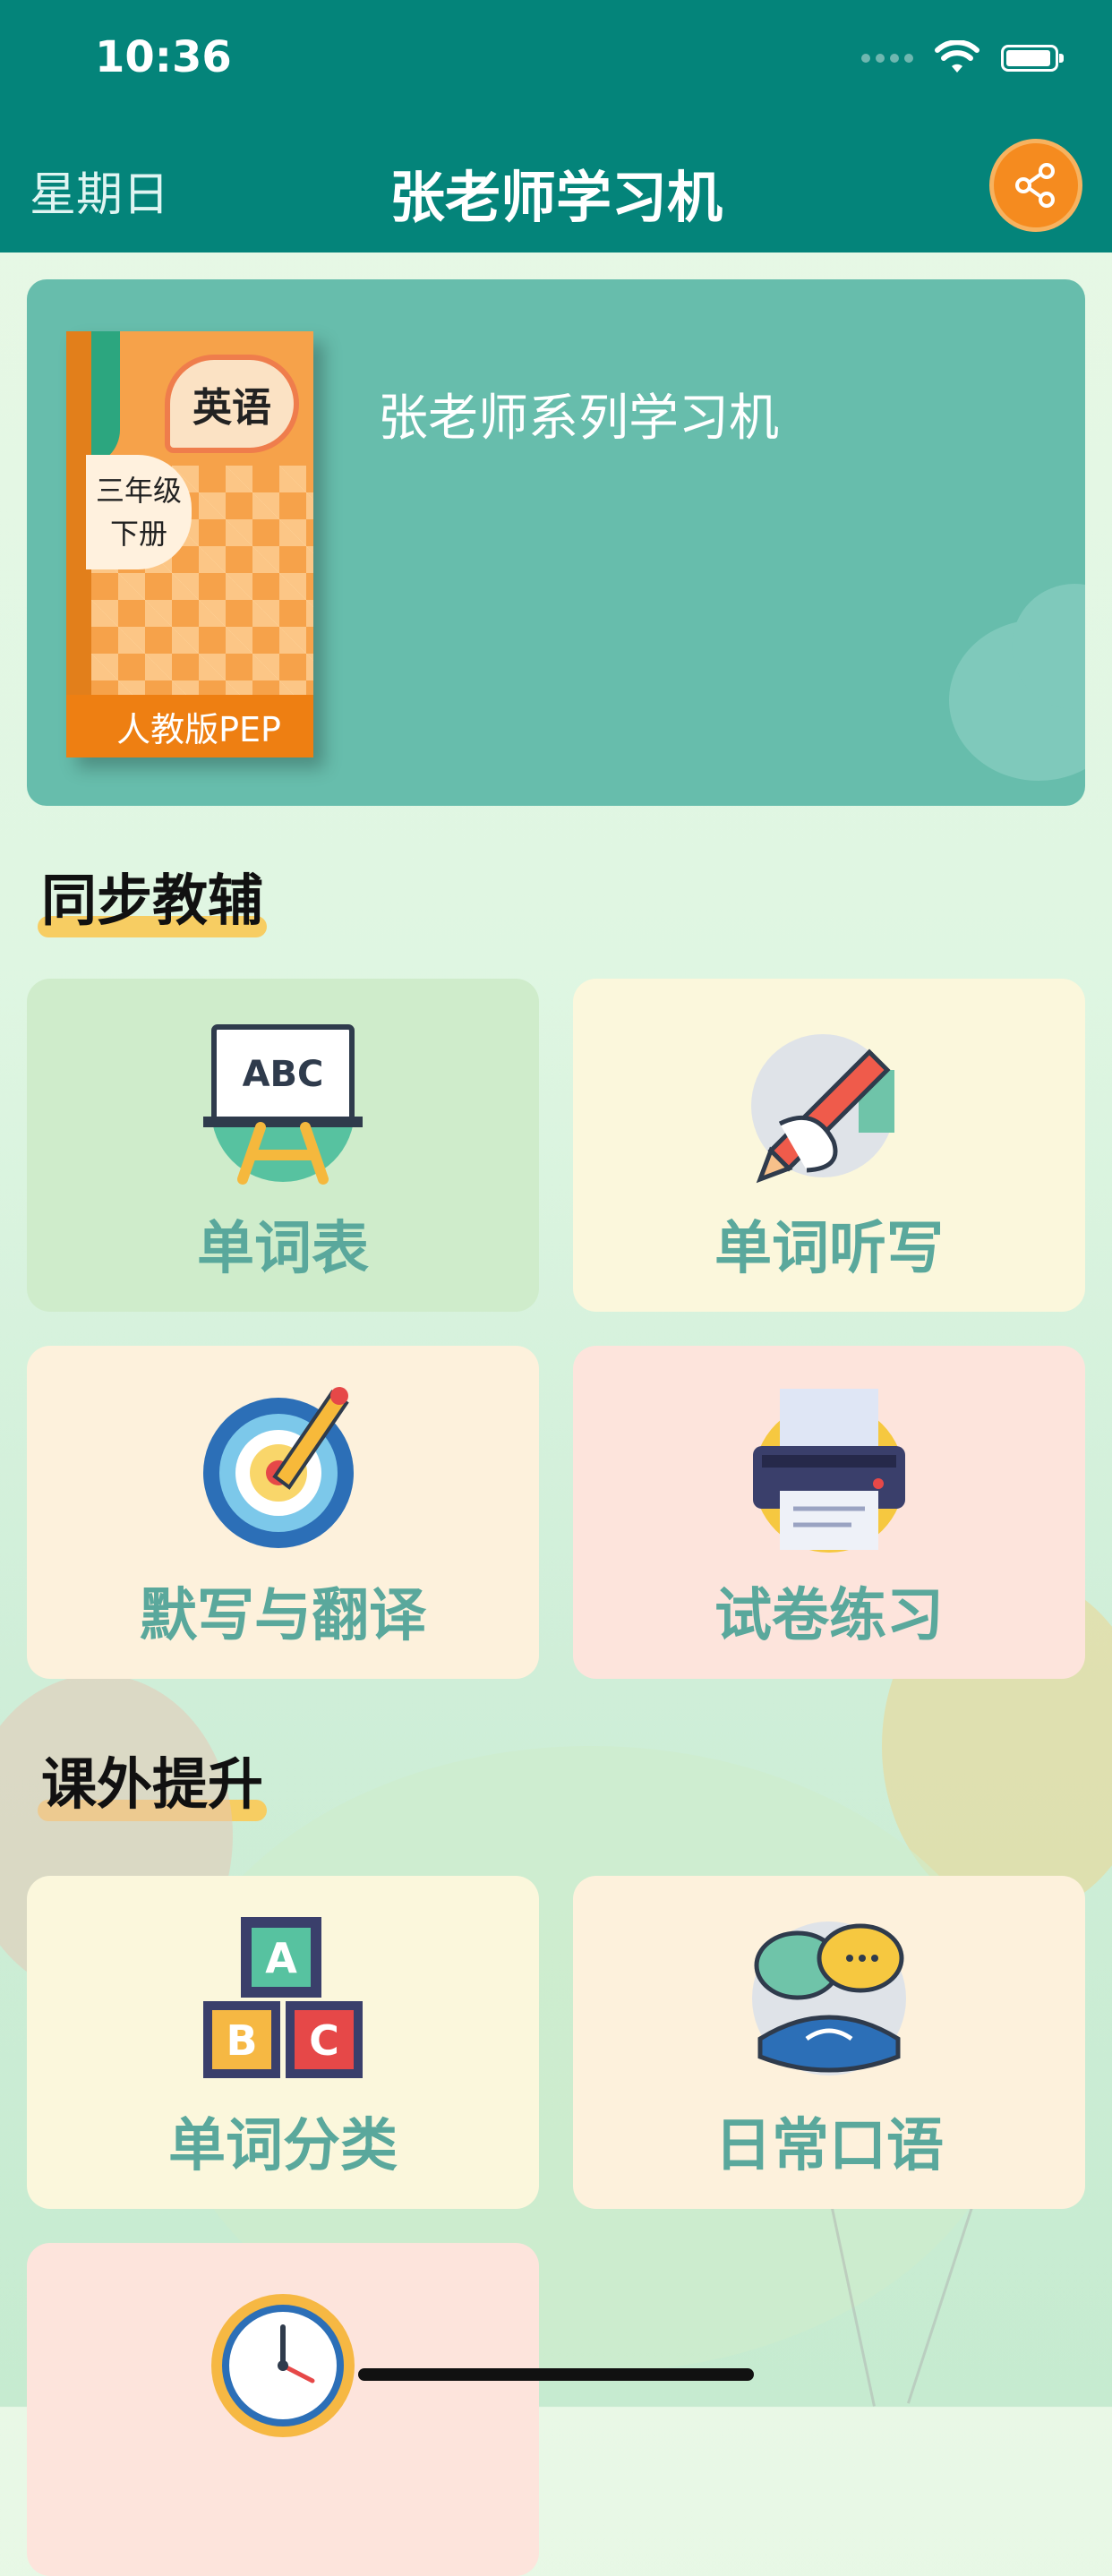 Image resolution: width=1112 pixels, height=2576 pixels. What do you see at coordinates (556, 197) in the screenshot?
I see `page-title: 张老师学习机` at bounding box center [556, 197].